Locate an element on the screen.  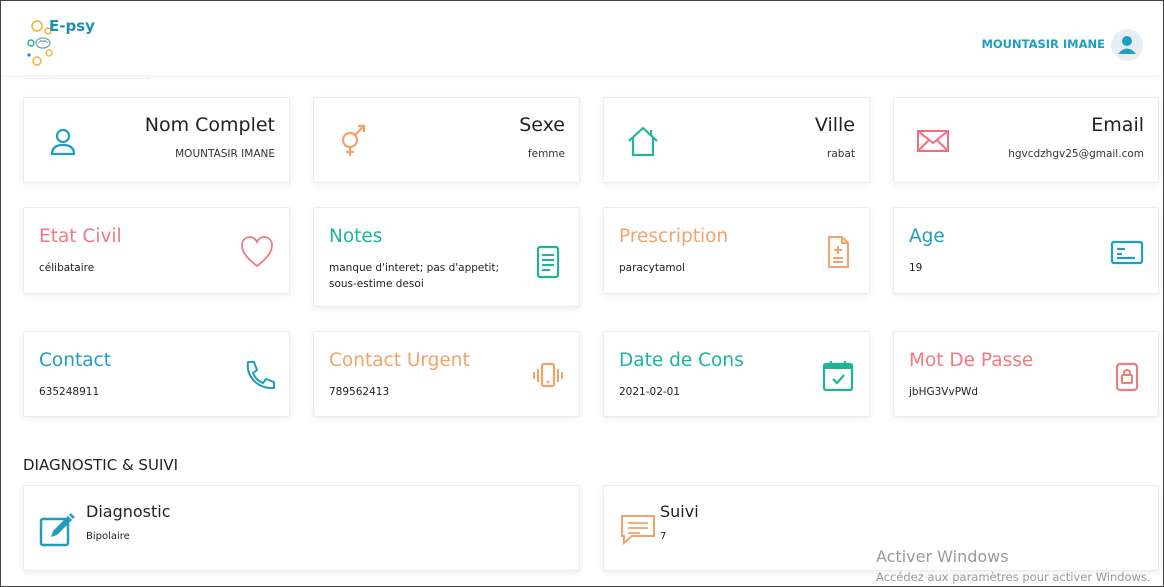
card-contact-urgent: Contact Urgent 789562413 is located at coordinates (446, 374).